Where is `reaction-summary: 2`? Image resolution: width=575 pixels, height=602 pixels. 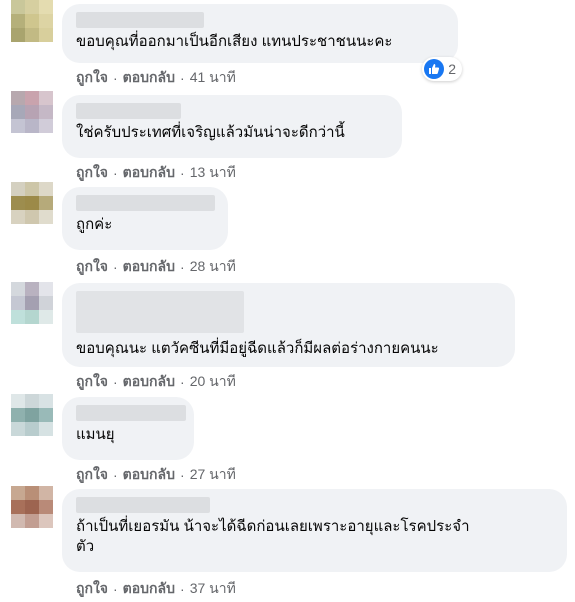
reaction-summary: 2 is located at coordinates (442, 69).